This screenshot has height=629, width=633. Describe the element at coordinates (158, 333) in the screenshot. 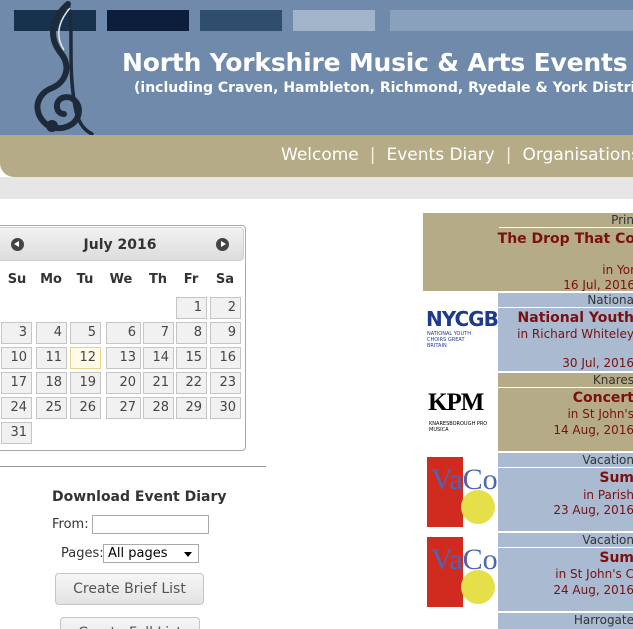

I see `calendar-day: 7` at that location.